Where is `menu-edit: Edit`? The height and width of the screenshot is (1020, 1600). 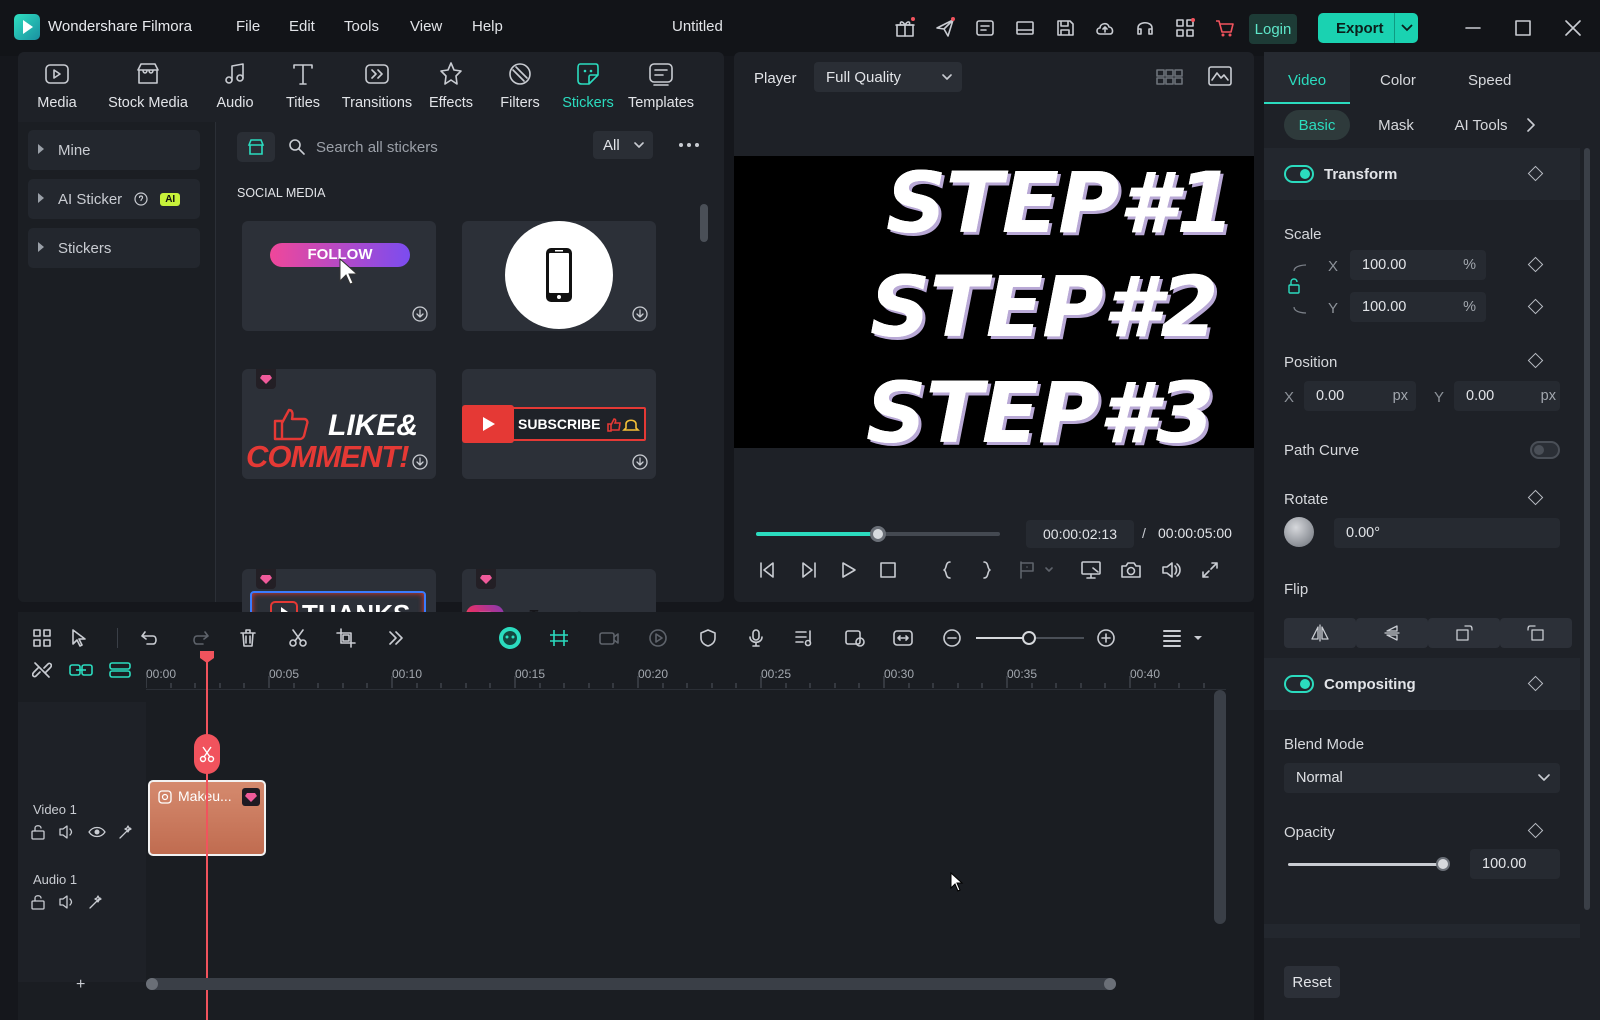 menu-edit: Edit is located at coordinates (302, 26).